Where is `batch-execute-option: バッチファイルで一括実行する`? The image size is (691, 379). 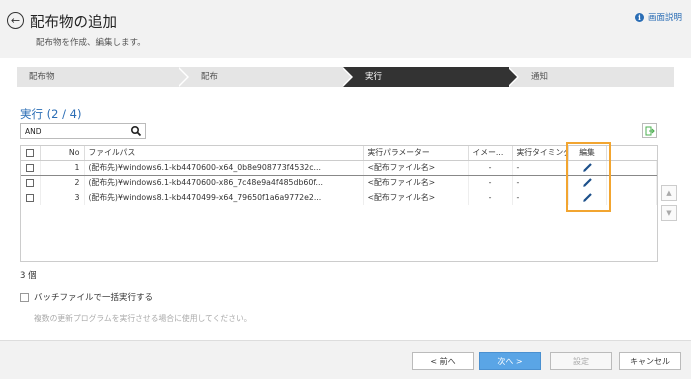
batch-execute-option: バッチファイルで一括実行する is located at coordinates (86, 297).